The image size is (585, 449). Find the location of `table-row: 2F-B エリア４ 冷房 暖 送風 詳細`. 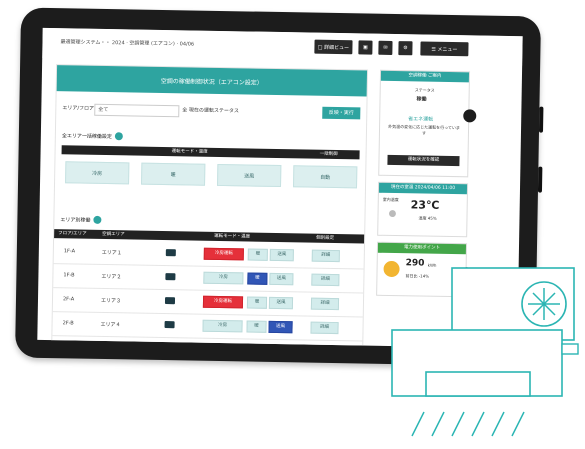

table-row: 2F-B エリア４ 冷房 暖 送風 詳細 is located at coordinates (207, 326).